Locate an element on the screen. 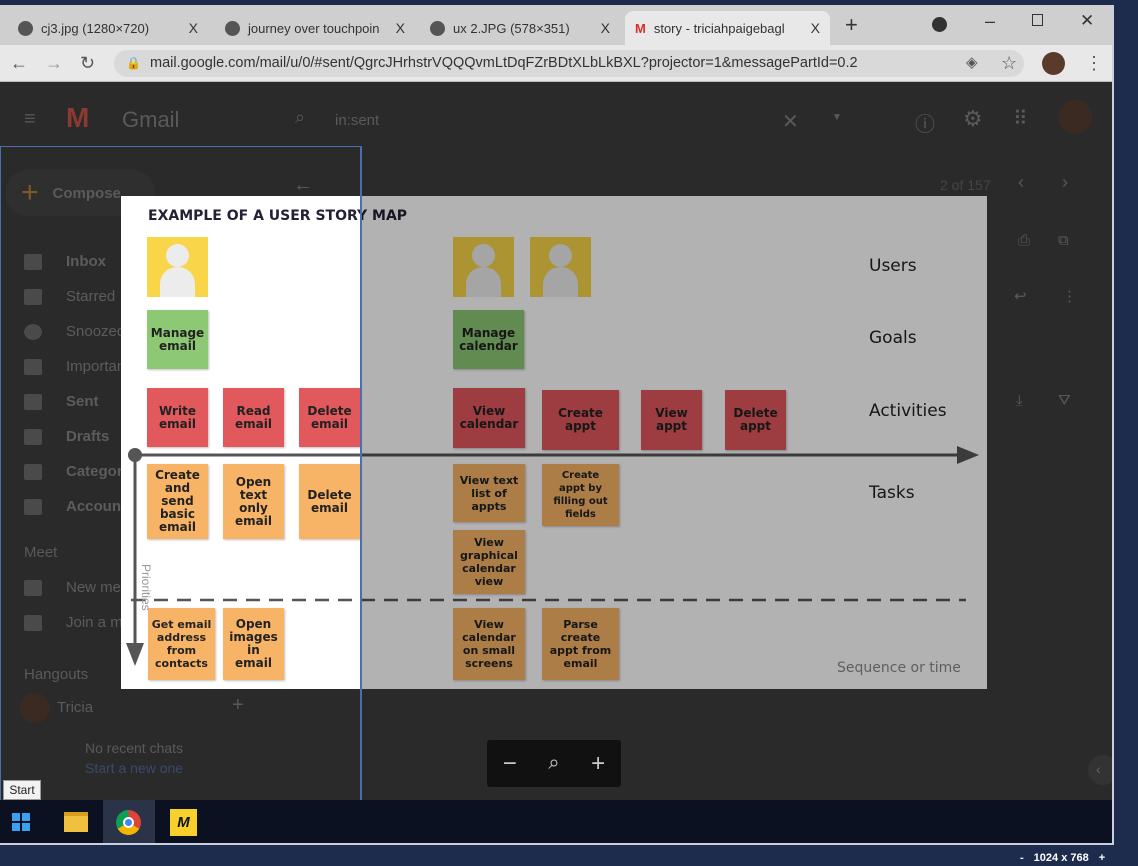  back-icon: ← is located at coordinates (19, 63).